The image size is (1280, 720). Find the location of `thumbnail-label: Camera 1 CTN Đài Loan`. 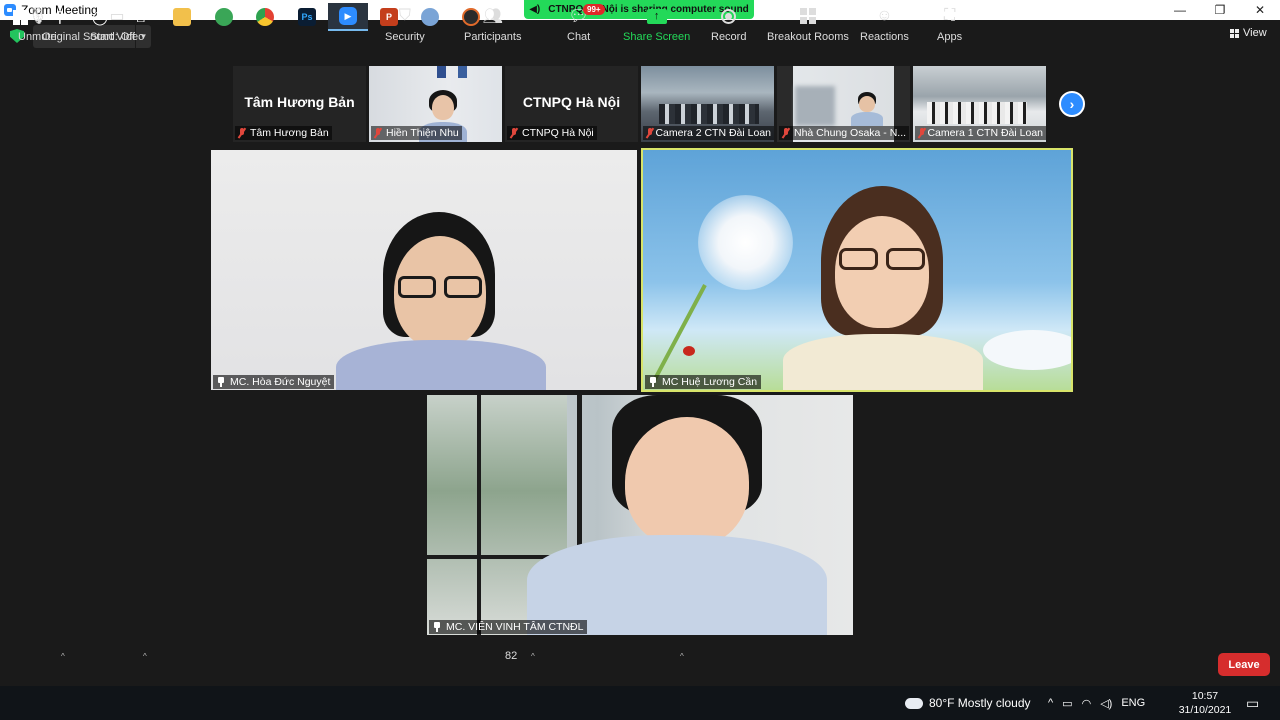

thumbnail-label: Camera 1 CTN Đài Loan is located at coordinates (980, 133).